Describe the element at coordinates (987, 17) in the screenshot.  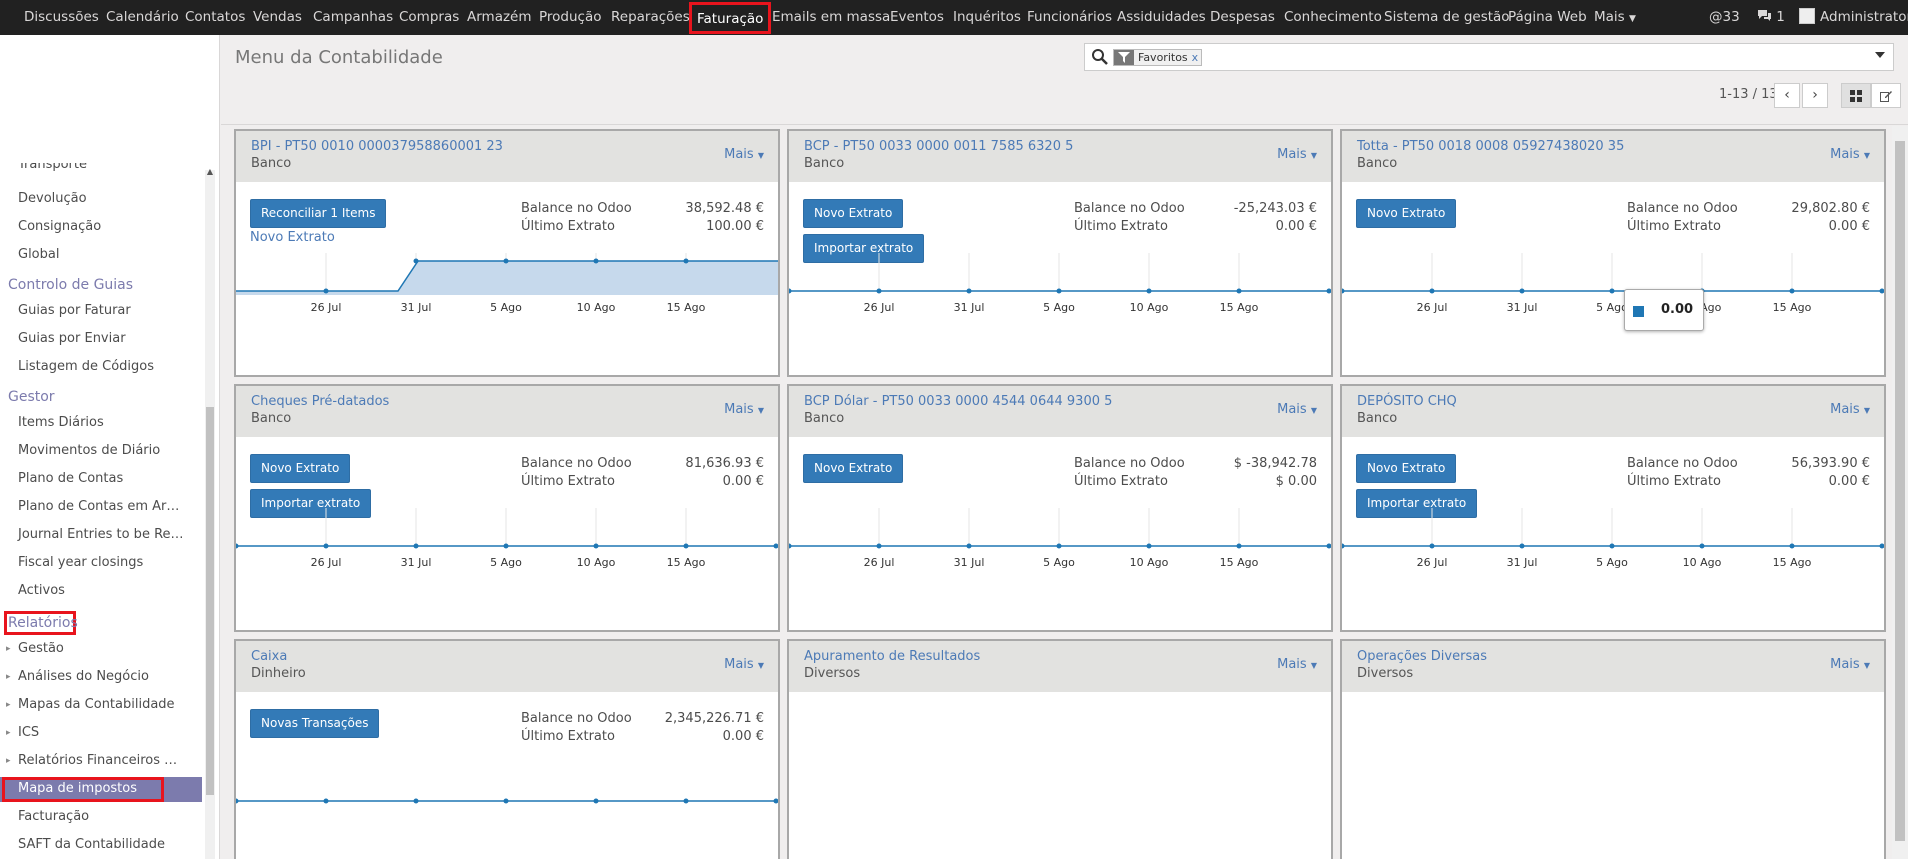
I see `menu-inqueritos: Inquéritos` at that location.